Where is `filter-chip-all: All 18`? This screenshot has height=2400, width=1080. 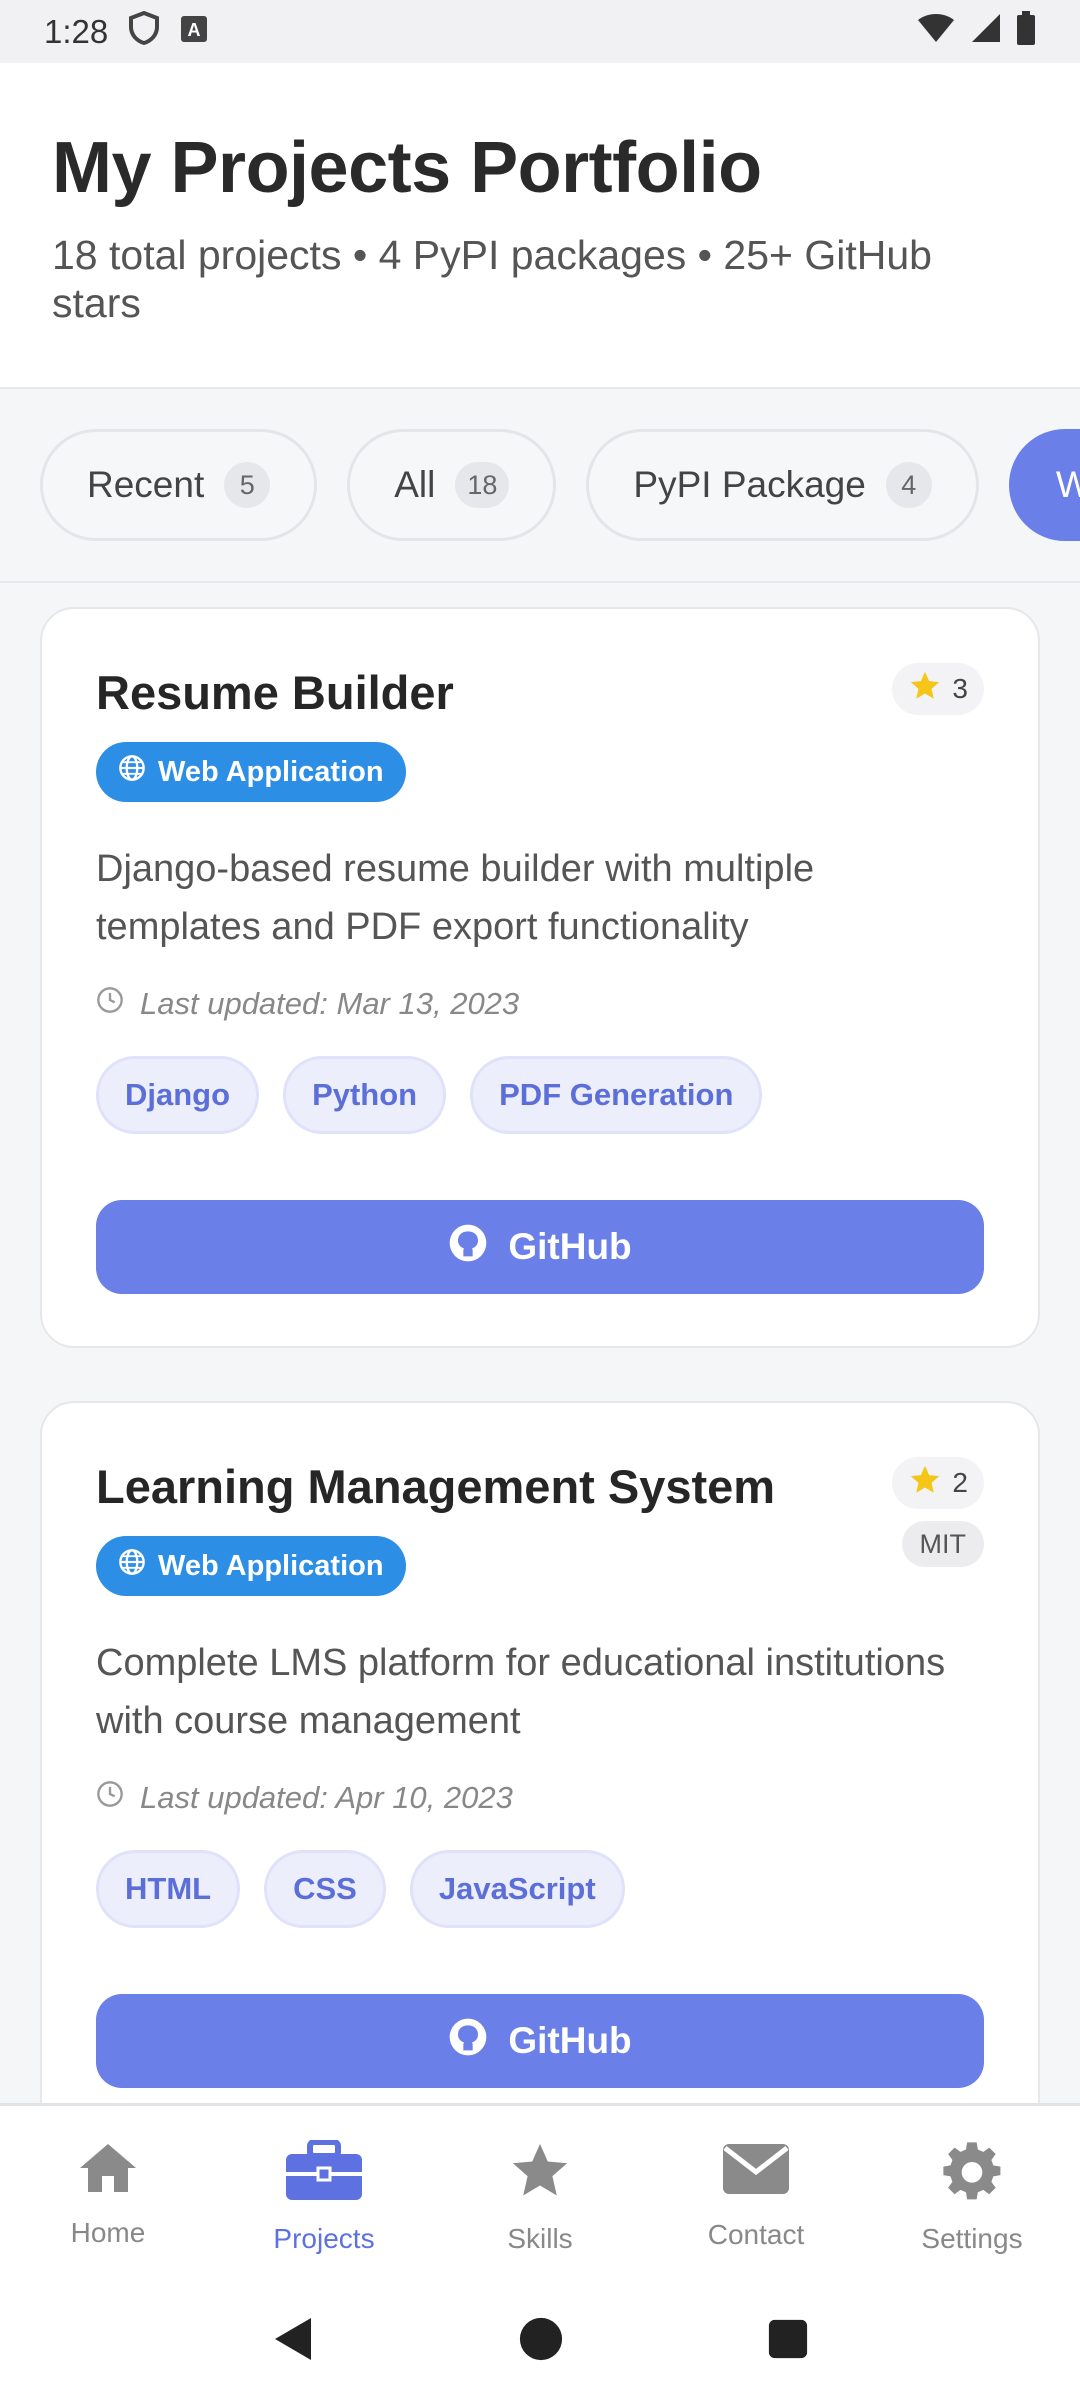 filter-chip-all: All 18 is located at coordinates (452, 485).